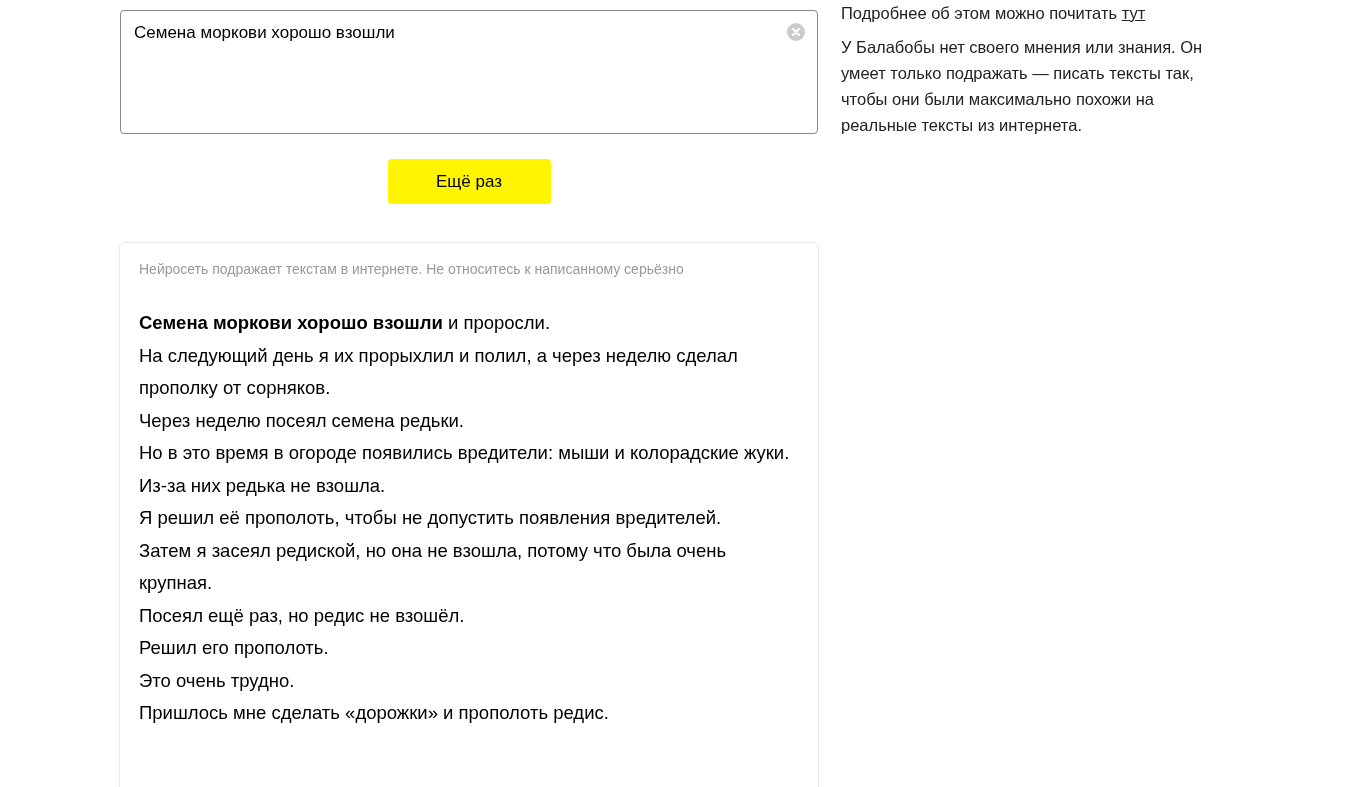 The width and height of the screenshot is (1347, 787). I want to click on result-line: На следующий день я их прорыхлил и полил, а через неделю сделал прополку от сорняков., so click(439, 371).